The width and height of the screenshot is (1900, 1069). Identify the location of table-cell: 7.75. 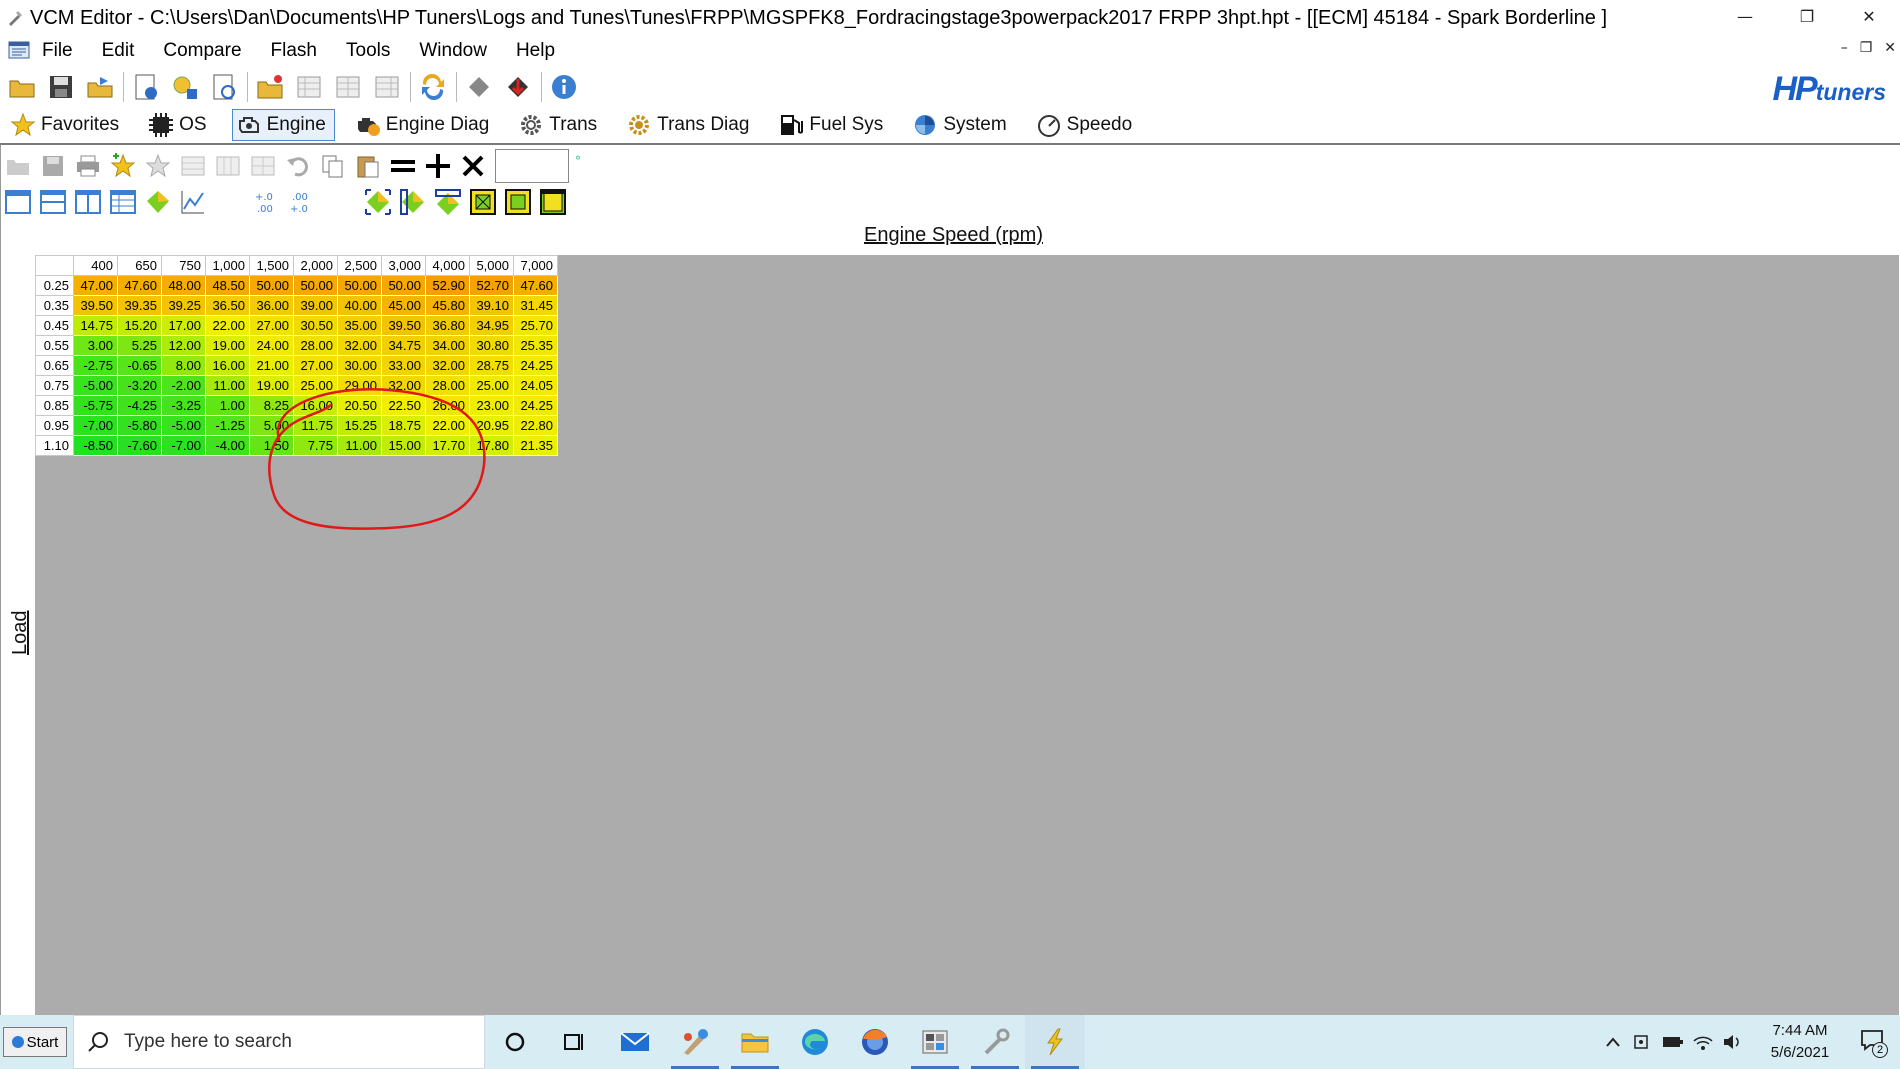
(315, 445).